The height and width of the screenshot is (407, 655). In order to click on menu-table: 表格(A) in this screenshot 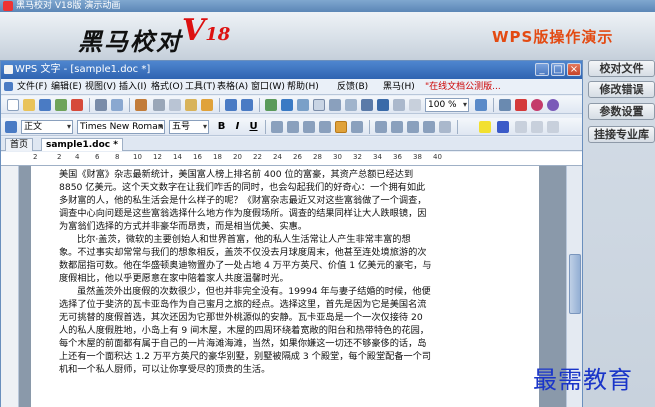, I will do `click(232, 87)`.